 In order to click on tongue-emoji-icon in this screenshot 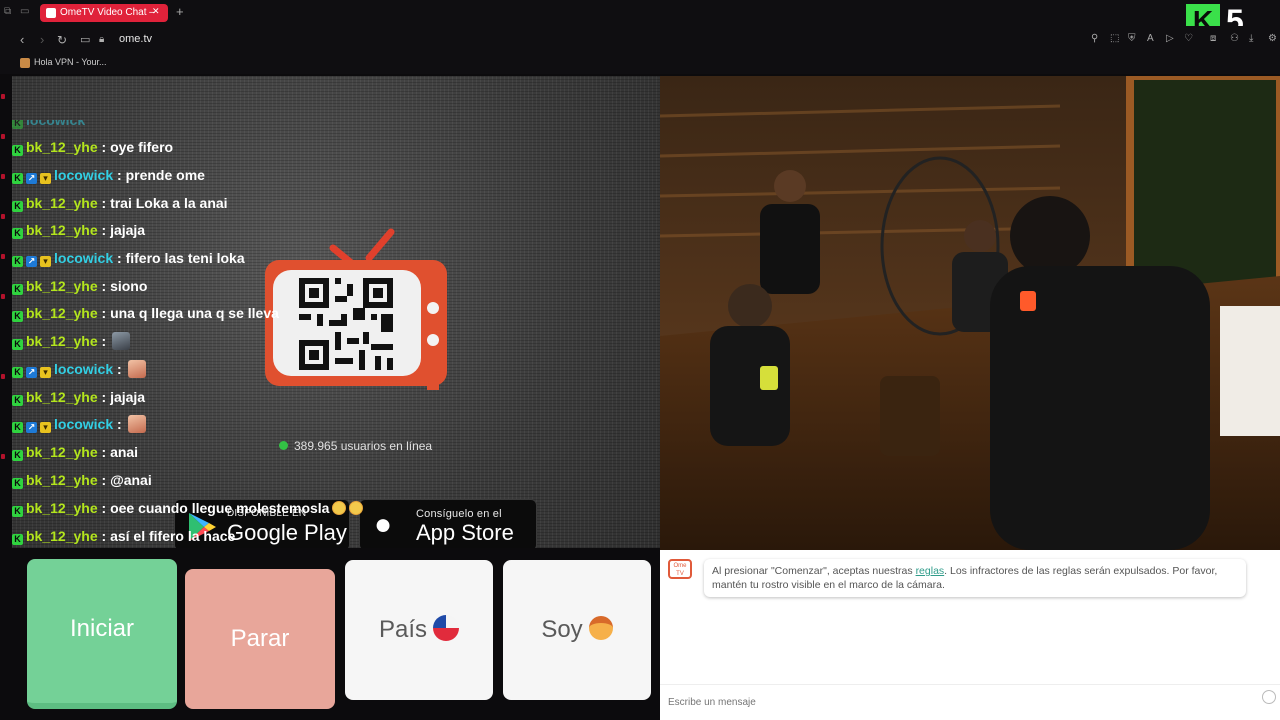, I will do `click(356, 508)`.